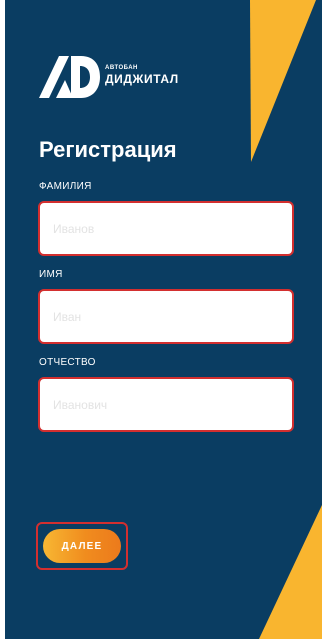 This screenshot has height=639, width=328. What do you see at coordinates (290, 572) in the screenshot?
I see `bottom-accent-triangle` at bounding box center [290, 572].